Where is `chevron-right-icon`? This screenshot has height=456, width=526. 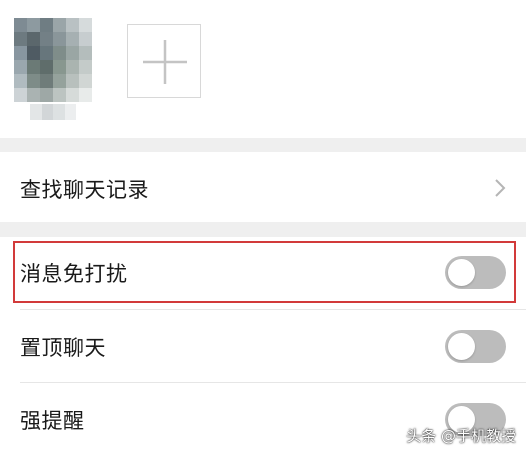
chevron-right-icon is located at coordinates (500, 188).